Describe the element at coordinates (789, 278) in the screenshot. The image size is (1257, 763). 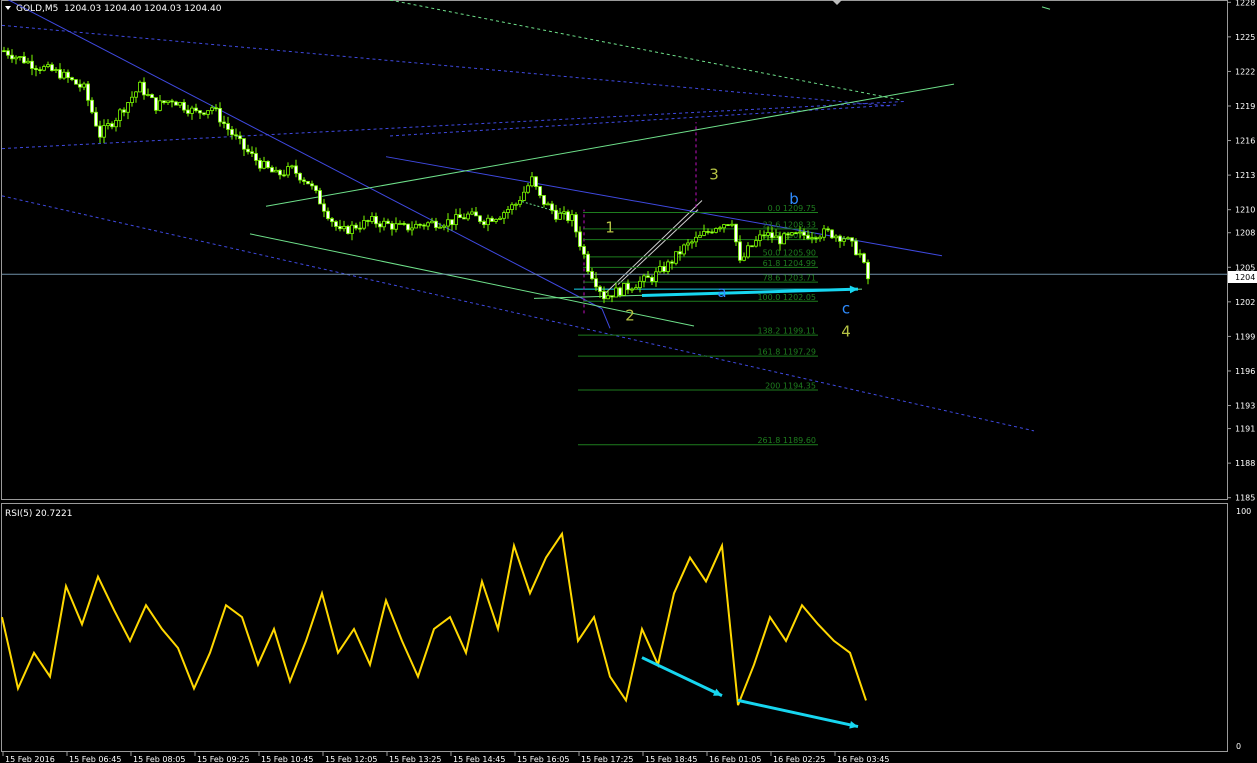
I see `fib-level-label: 78.6 1203.71` at that location.